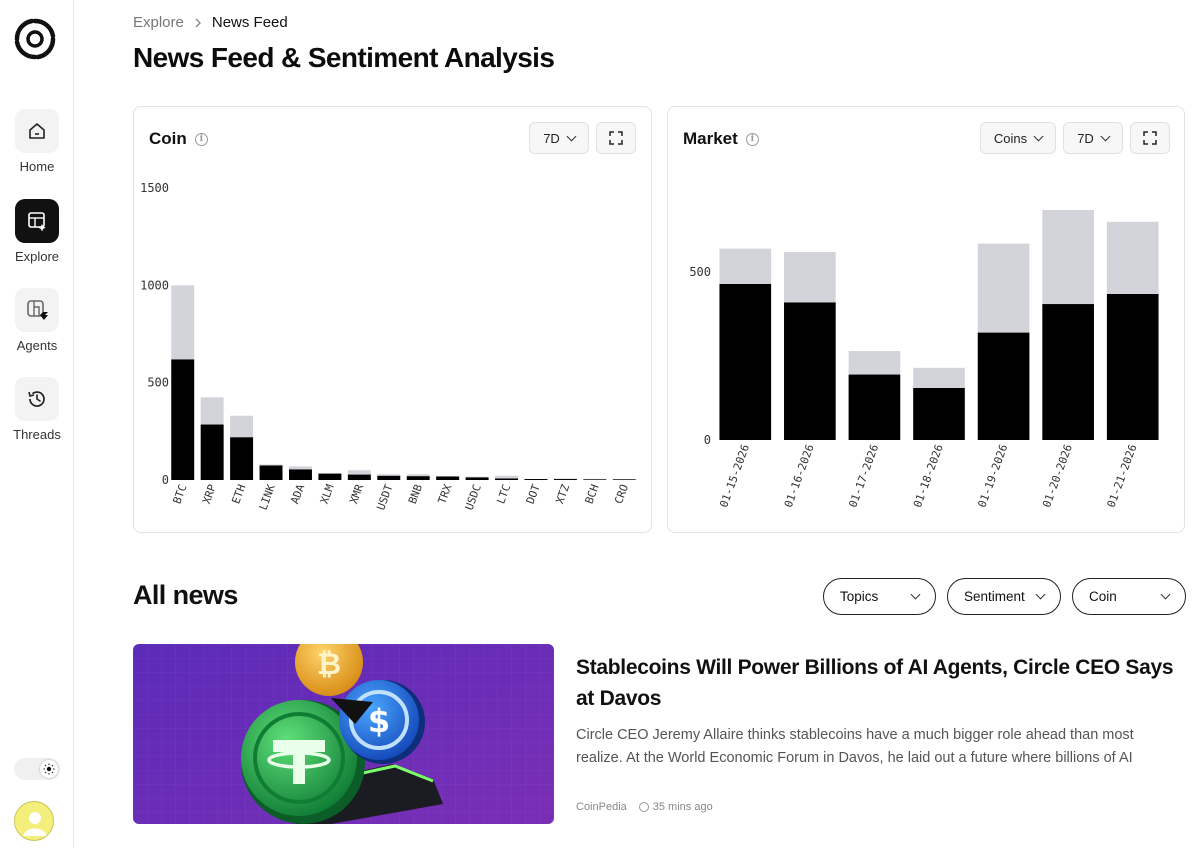  I want to click on nav-home-button, so click(37, 131).